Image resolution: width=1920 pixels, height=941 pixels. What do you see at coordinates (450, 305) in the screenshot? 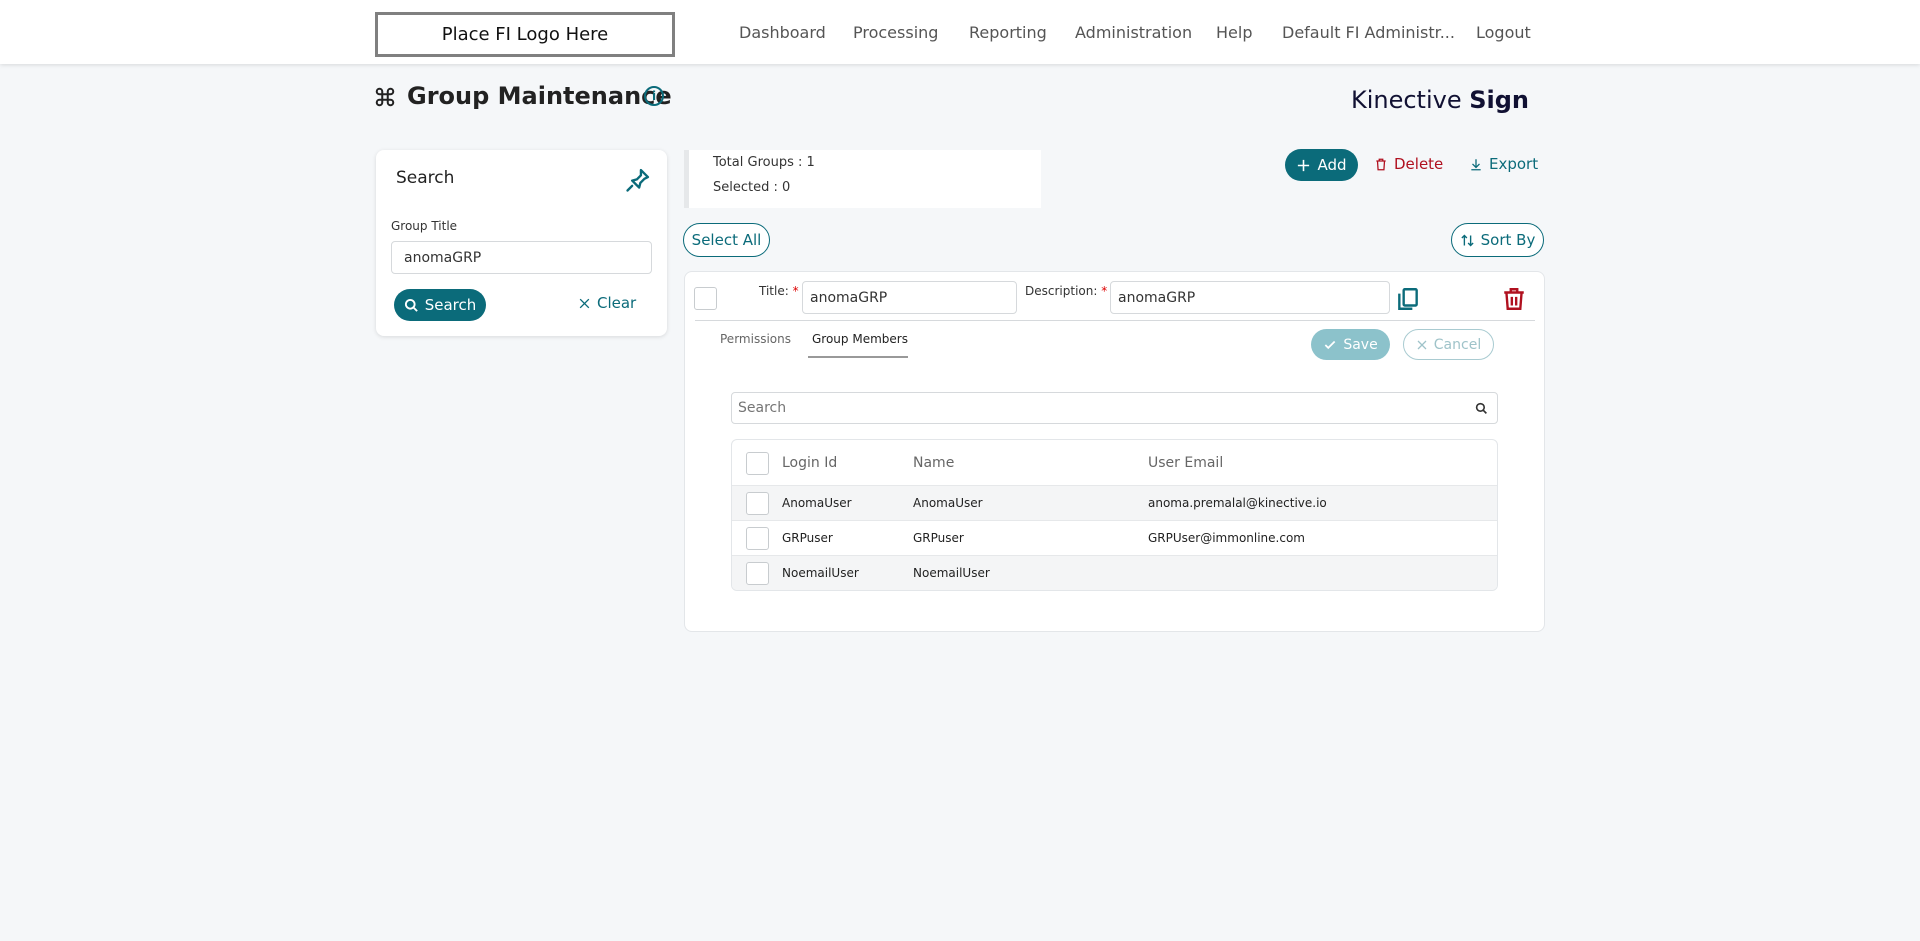
I see `search-button-label: Search` at bounding box center [450, 305].